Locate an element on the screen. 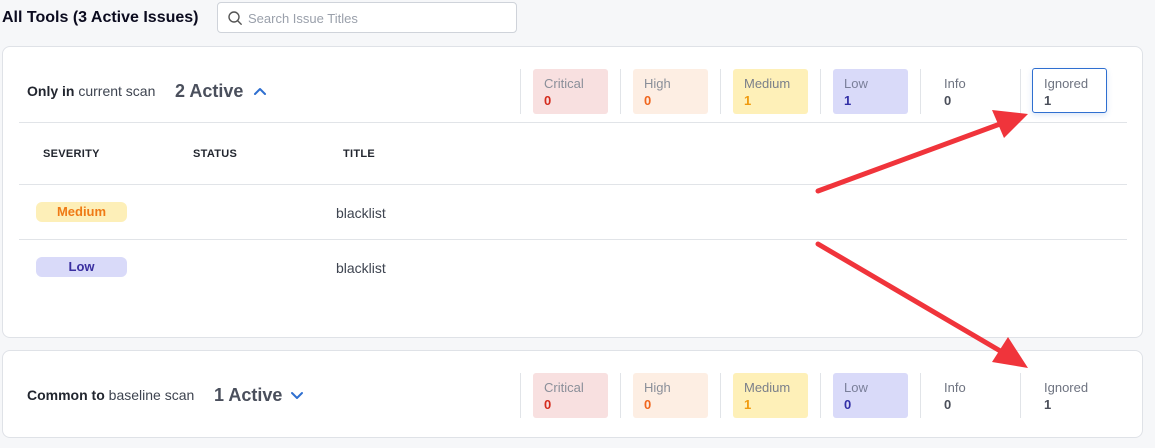  section-label-bold: Common to is located at coordinates (66, 395).